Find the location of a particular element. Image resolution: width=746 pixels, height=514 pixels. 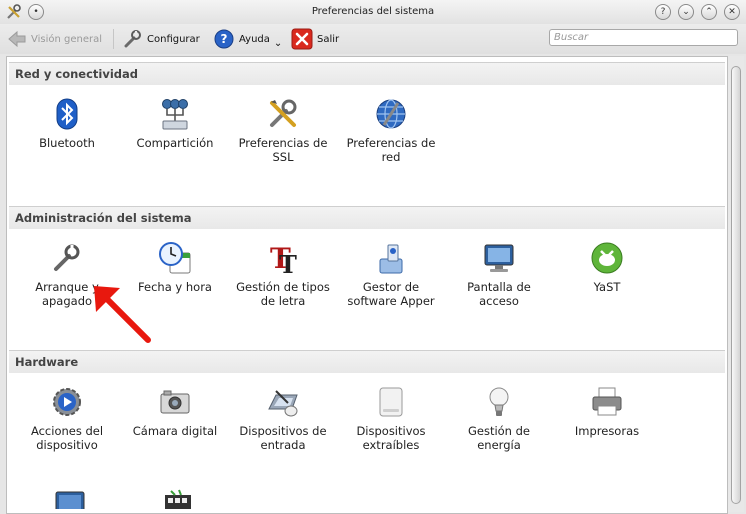

module-label: Cámara digital is located at coordinates (175, 431).